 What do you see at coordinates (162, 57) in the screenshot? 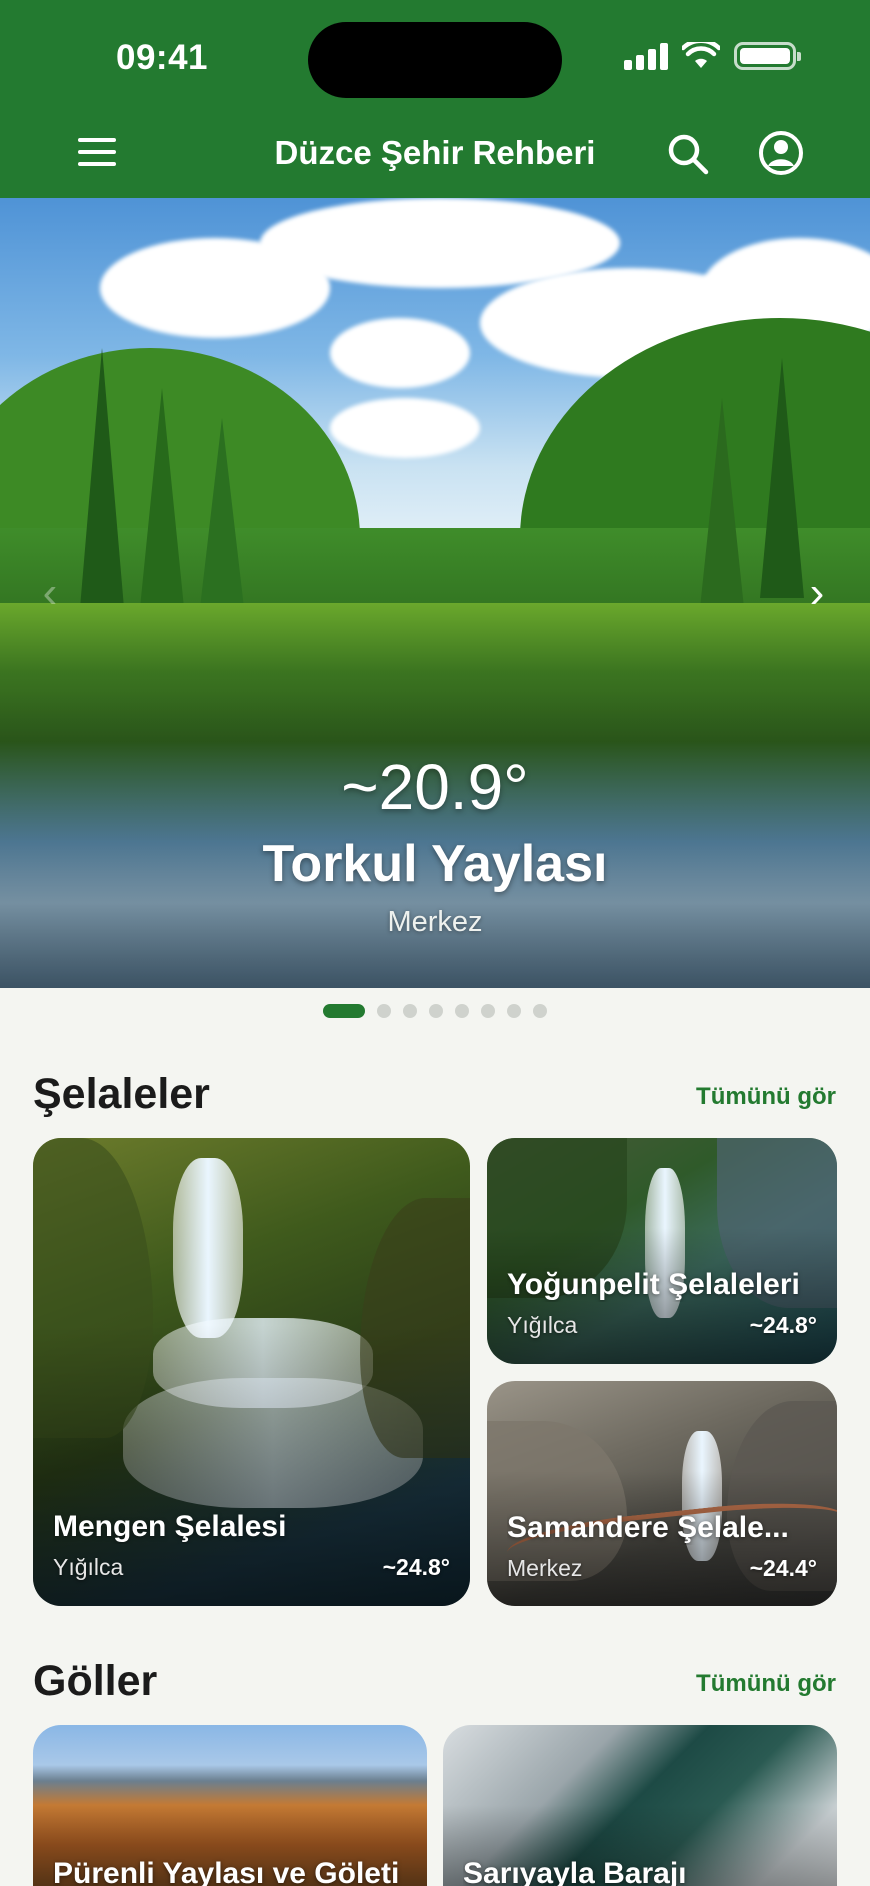
I see `status-time: 09:41` at bounding box center [162, 57].